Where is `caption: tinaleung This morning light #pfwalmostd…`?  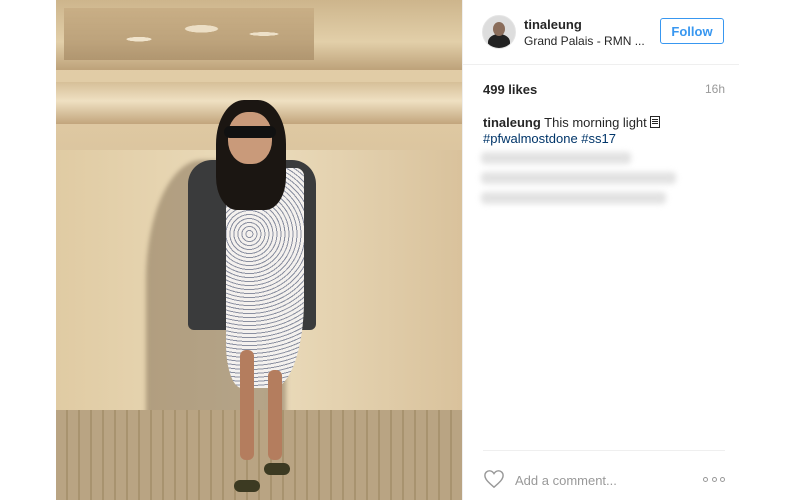 caption: tinaleung This morning light #pfwalmostd… is located at coordinates (604, 131).